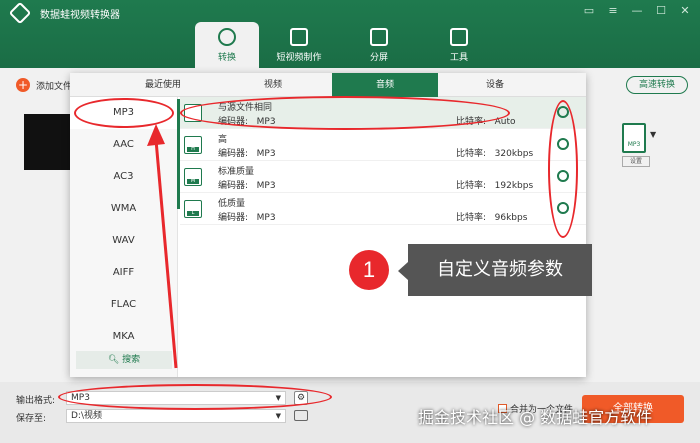 Image resolution: width=700 pixels, height=443 pixels. I want to click on callout-pointer, so click(403, 271).